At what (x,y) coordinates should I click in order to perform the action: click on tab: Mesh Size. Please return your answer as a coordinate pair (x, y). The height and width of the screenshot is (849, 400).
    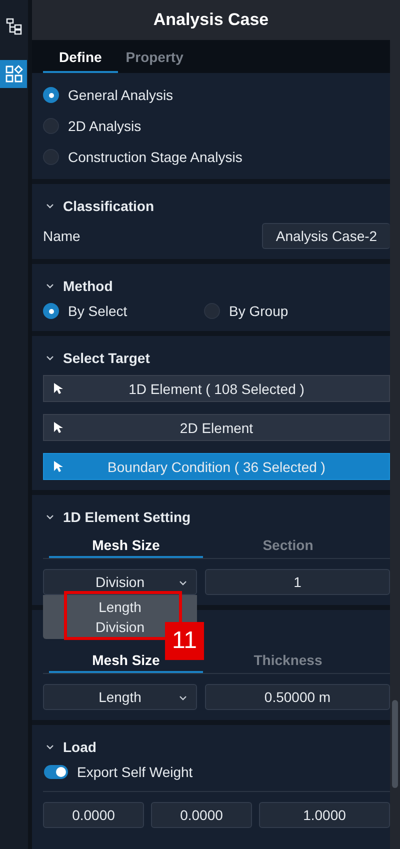
    Looking at the image, I should click on (126, 546).